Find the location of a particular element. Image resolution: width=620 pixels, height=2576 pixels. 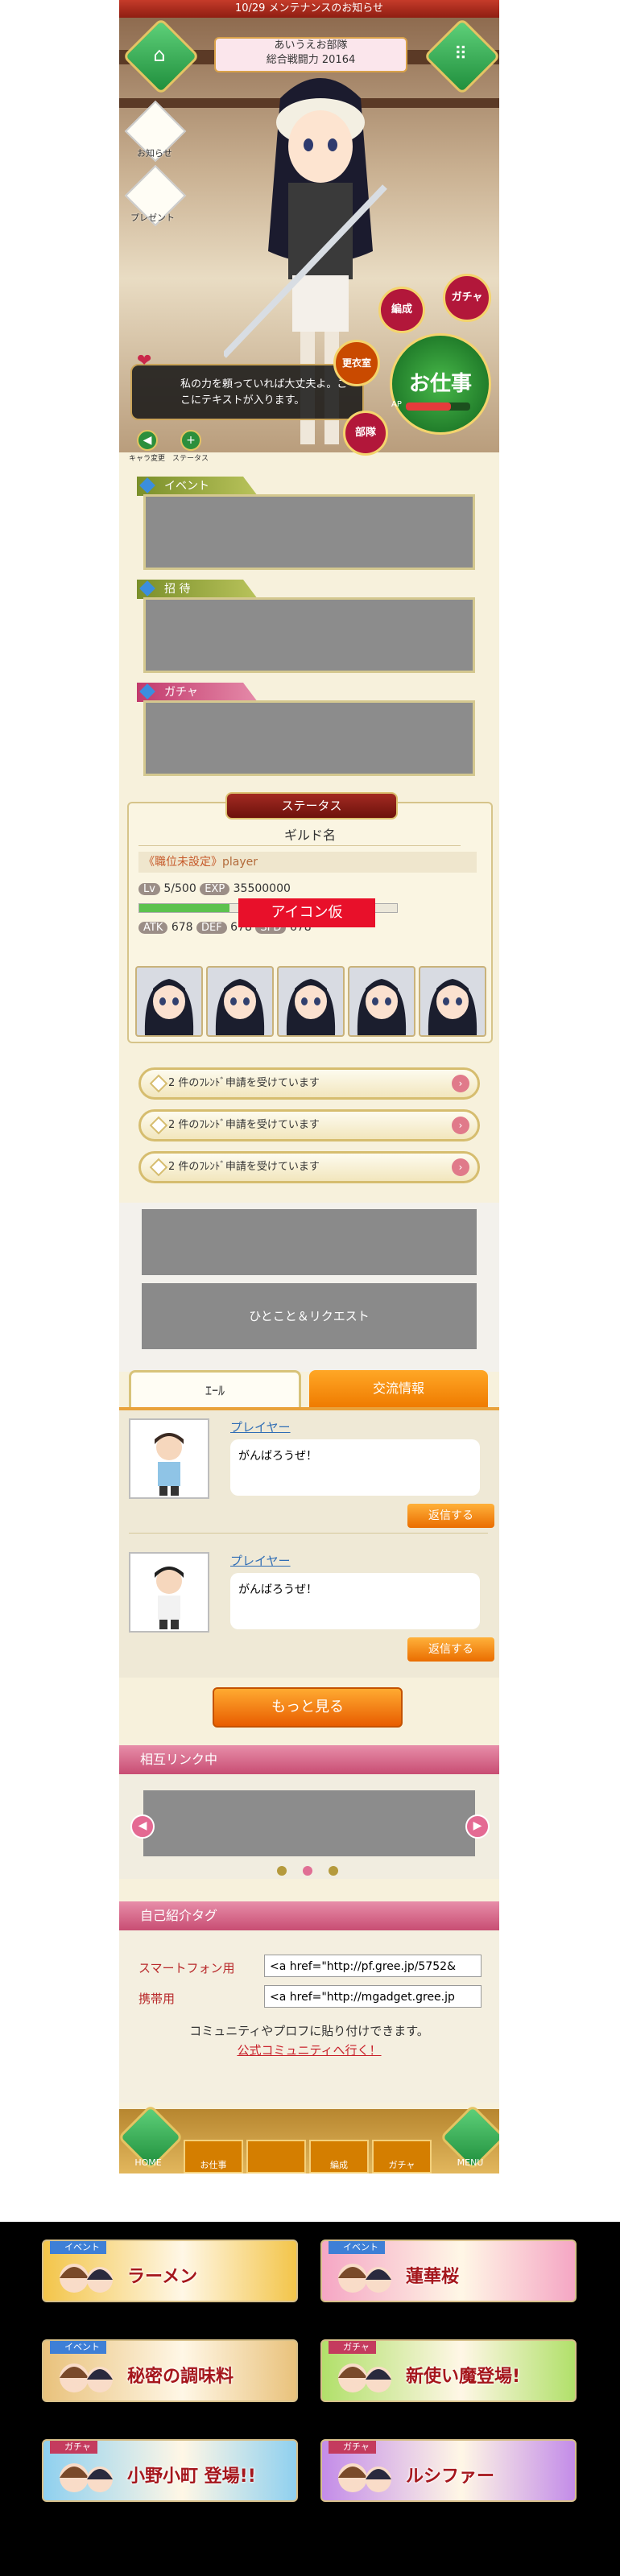

nav-work: お仕事 is located at coordinates (213, 2157).